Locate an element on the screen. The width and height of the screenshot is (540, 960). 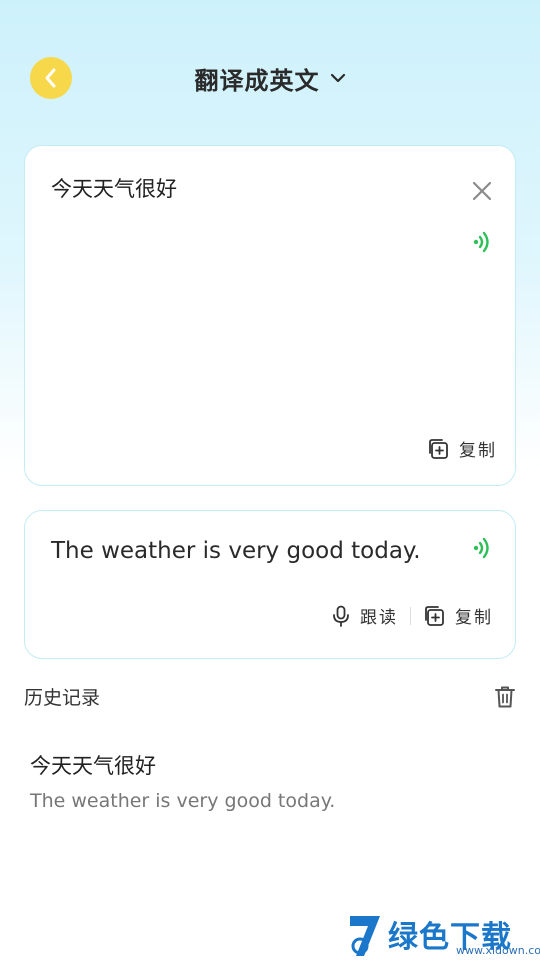
watermark-url: www.xldown.com is located at coordinates (498, 950).